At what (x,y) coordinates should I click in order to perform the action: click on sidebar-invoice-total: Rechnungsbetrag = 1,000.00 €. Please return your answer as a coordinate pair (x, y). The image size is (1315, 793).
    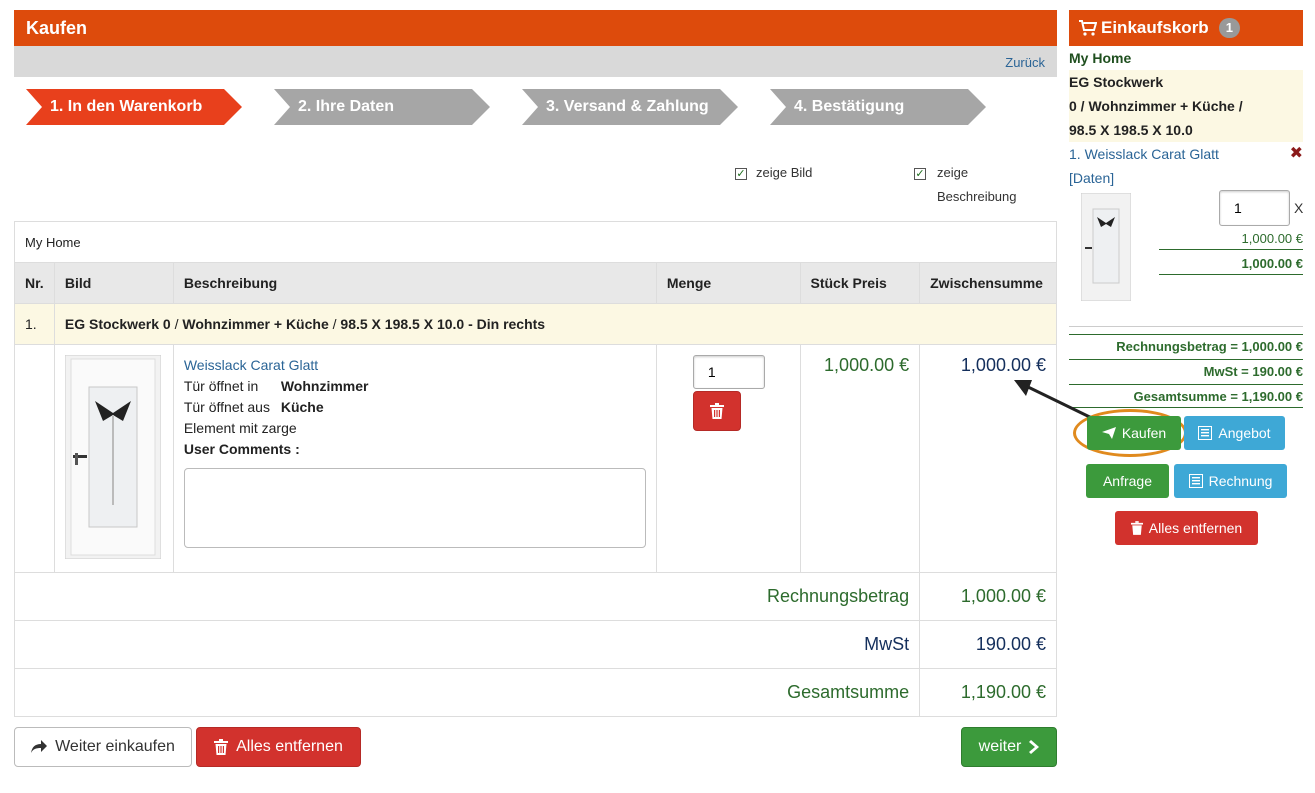
    Looking at the image, I should click on (1186, 346).